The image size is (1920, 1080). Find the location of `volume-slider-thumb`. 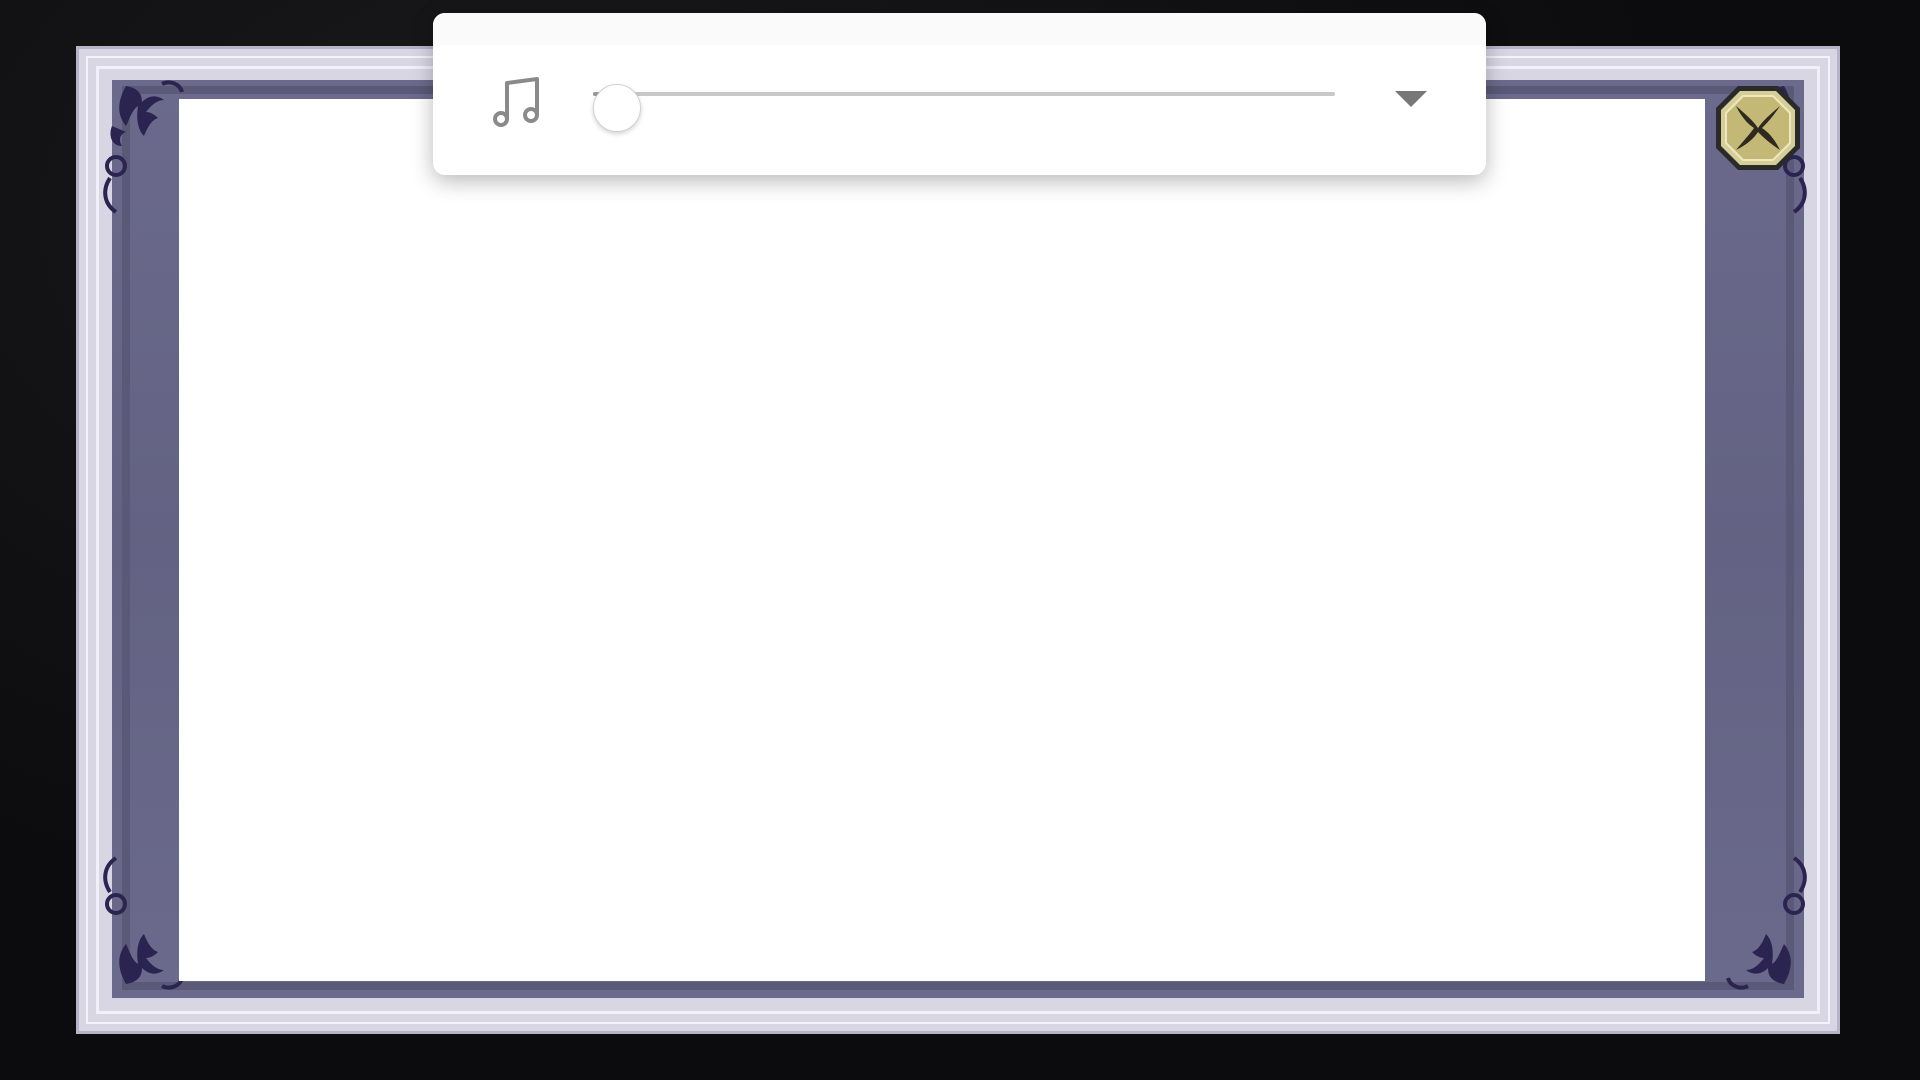

volume-slider-thumb is located at coordinates (617, 108).